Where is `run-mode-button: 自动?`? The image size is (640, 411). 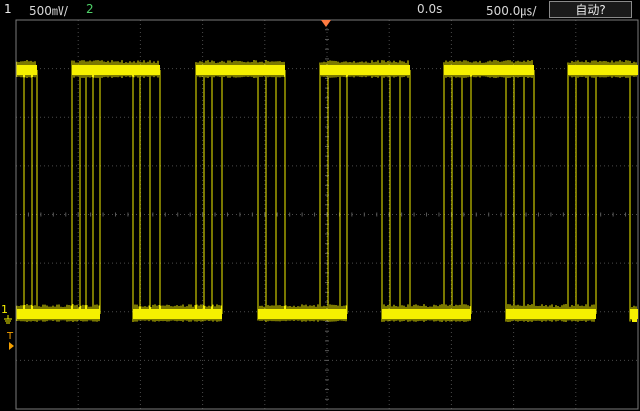
run-mode-button: 自动? is located at coordinates (590, 9).